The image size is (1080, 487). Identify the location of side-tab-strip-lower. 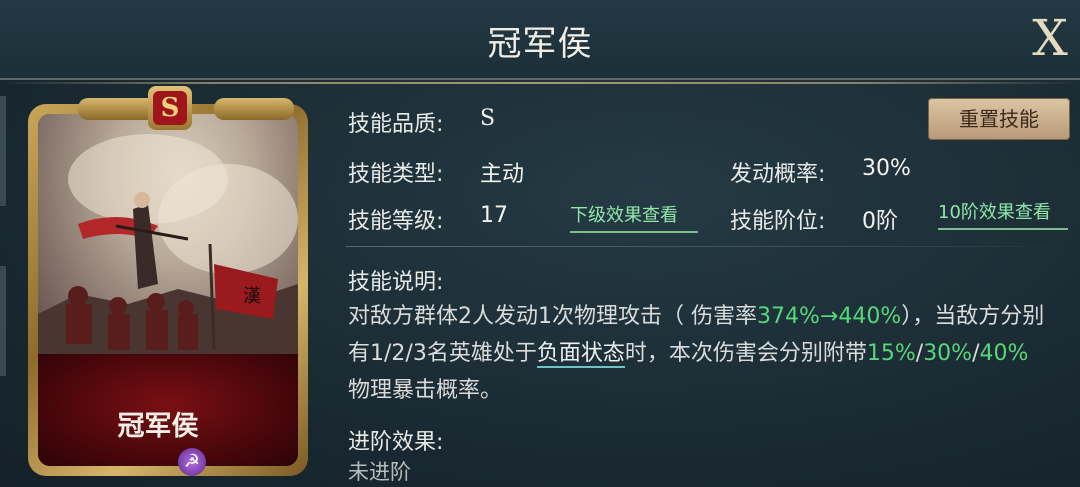
(3, 321).